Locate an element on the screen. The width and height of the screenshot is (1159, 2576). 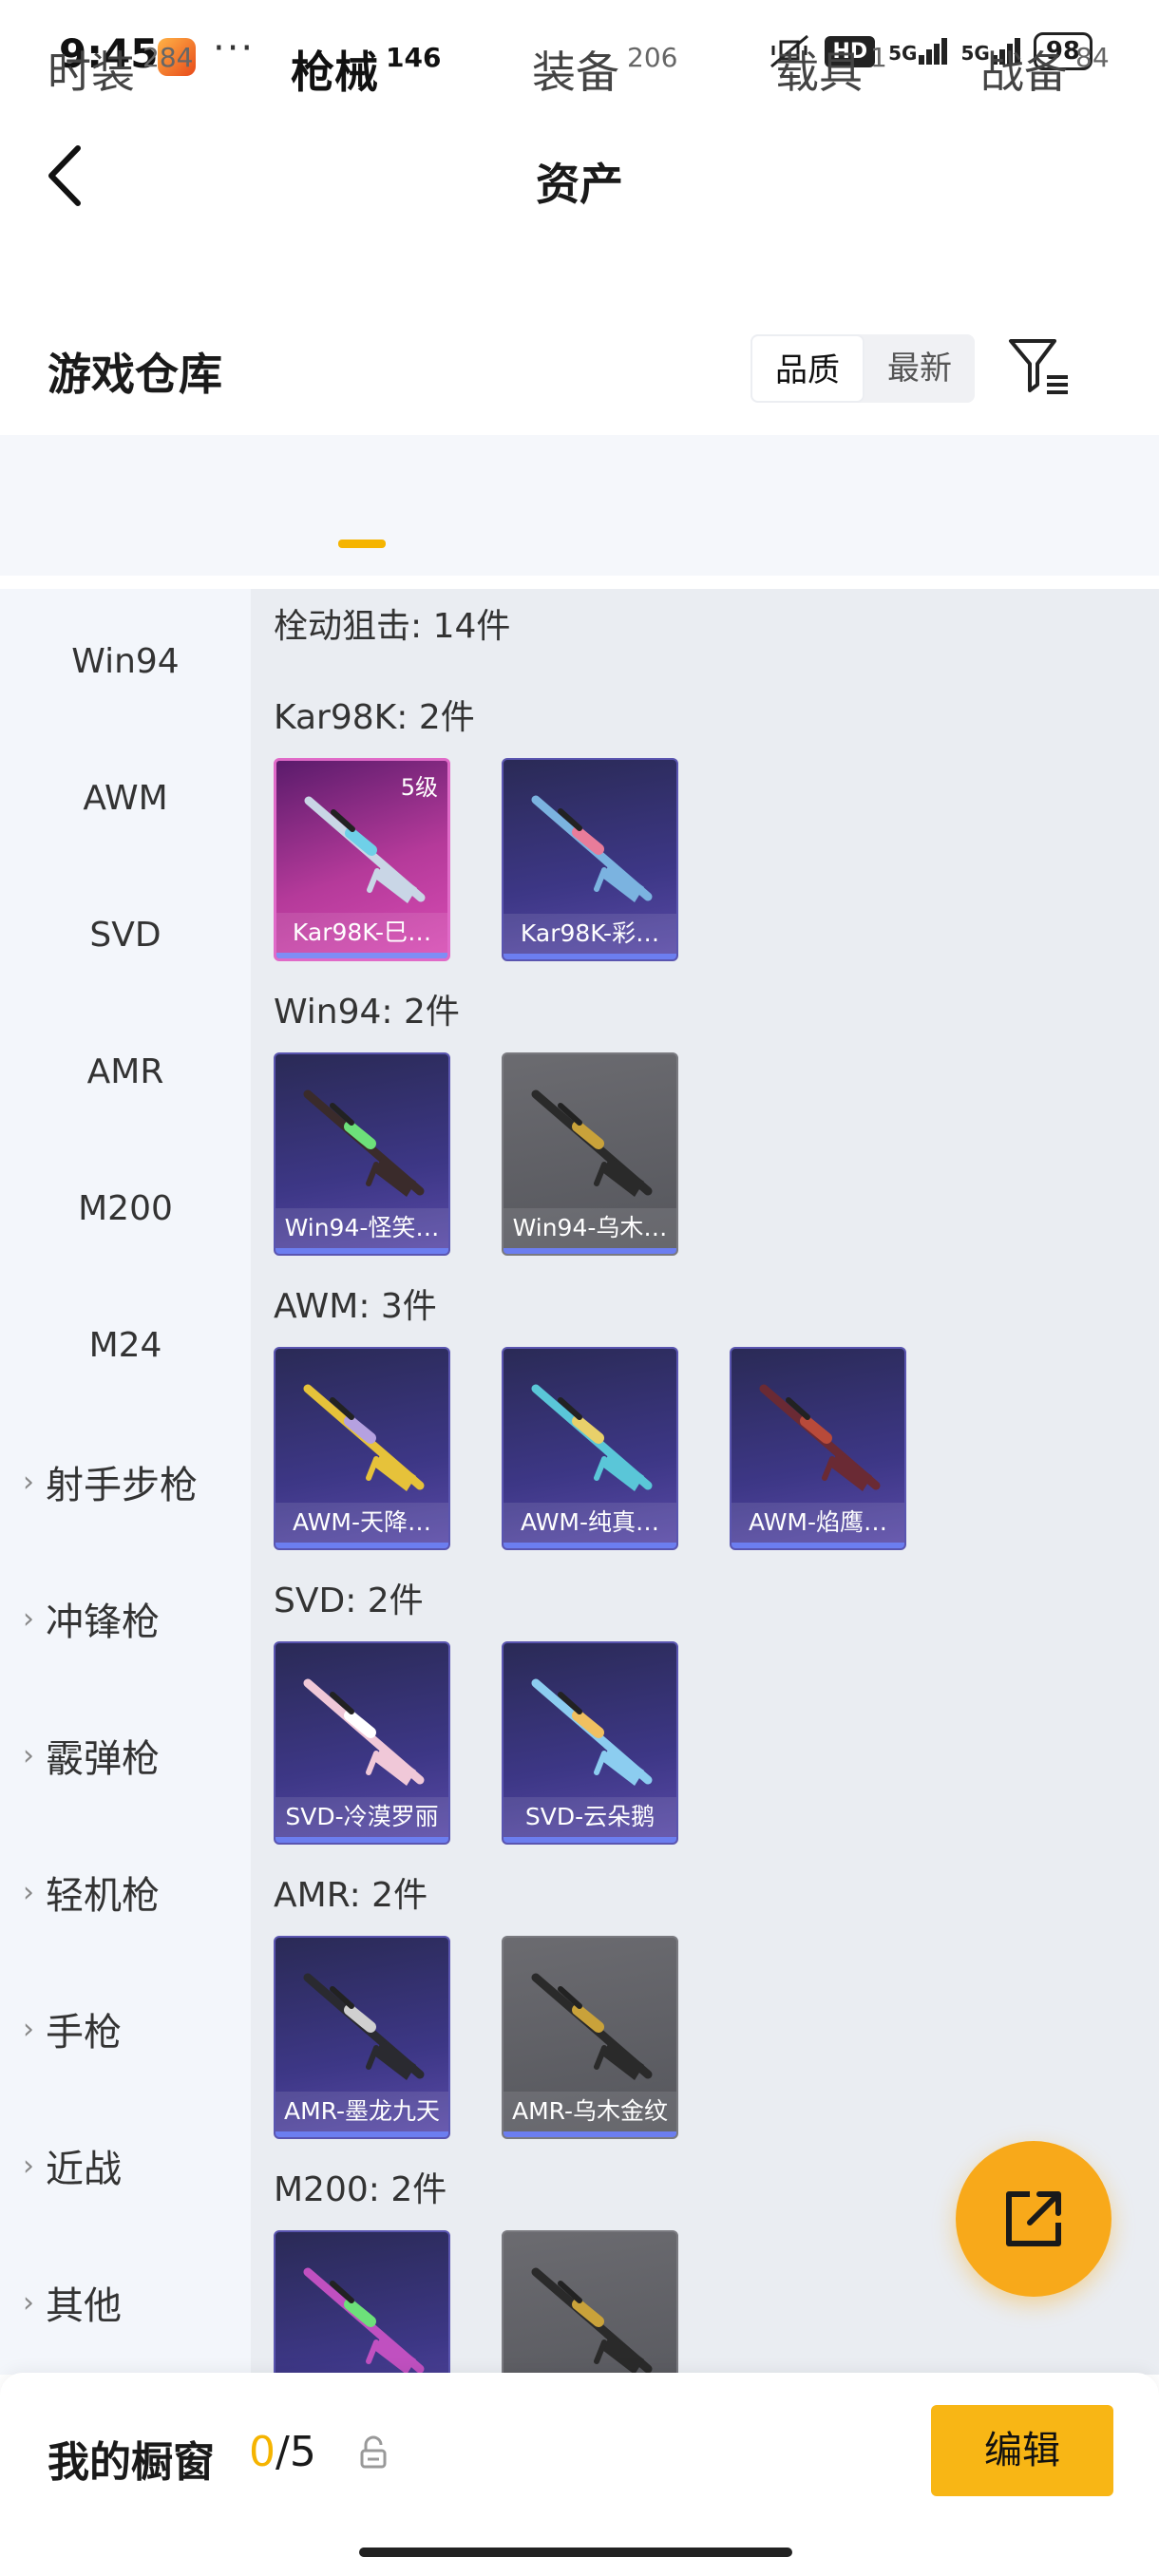
weapon-card: SVD-冷漠罗丽 is located at coordinates (362, 1743).